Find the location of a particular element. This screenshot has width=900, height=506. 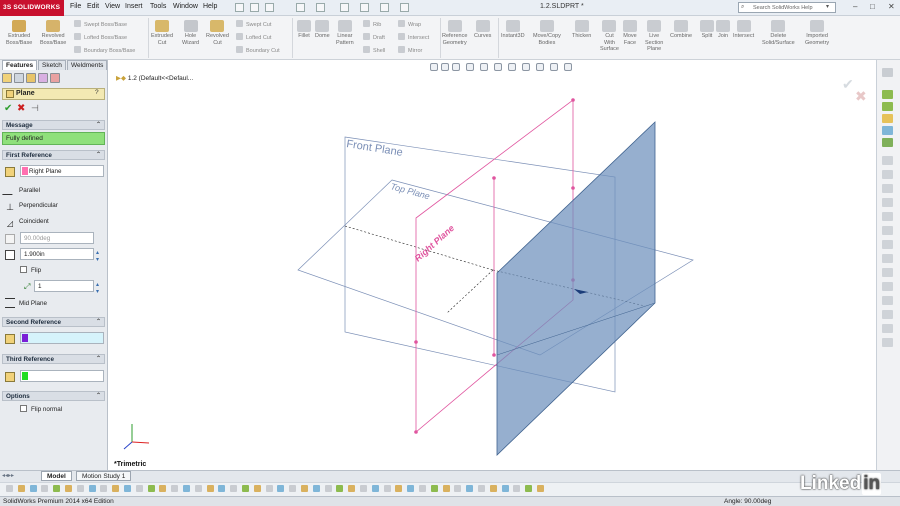

task-pane-bar is located at coordinates (888, 265).